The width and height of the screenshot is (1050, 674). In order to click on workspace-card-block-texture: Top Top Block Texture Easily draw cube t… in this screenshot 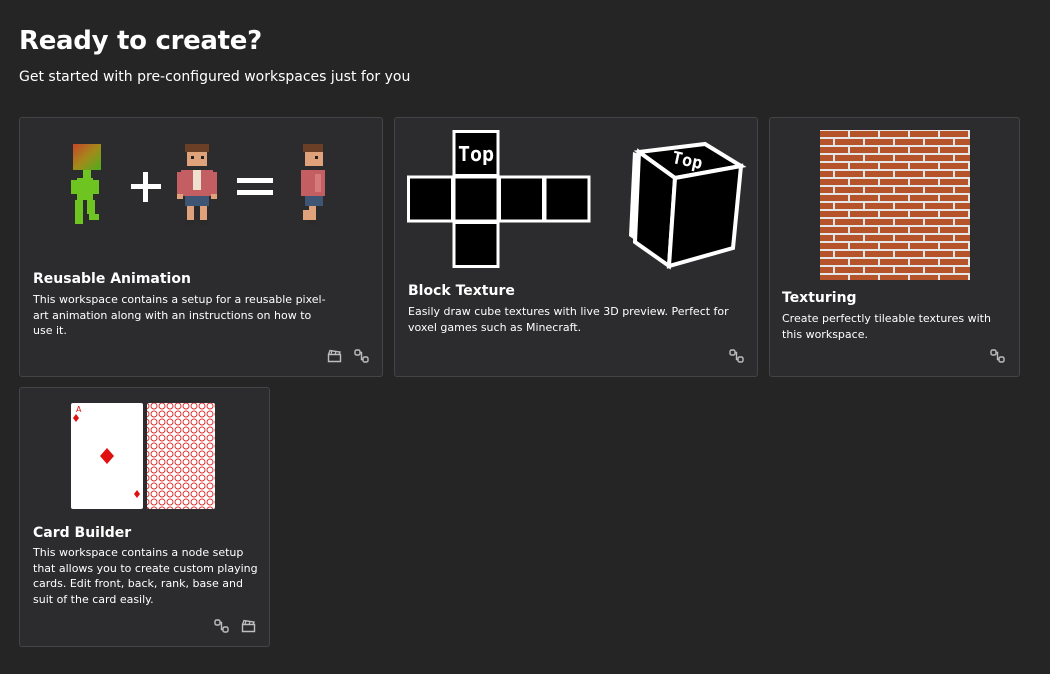, I will do `click(576, 247)`.